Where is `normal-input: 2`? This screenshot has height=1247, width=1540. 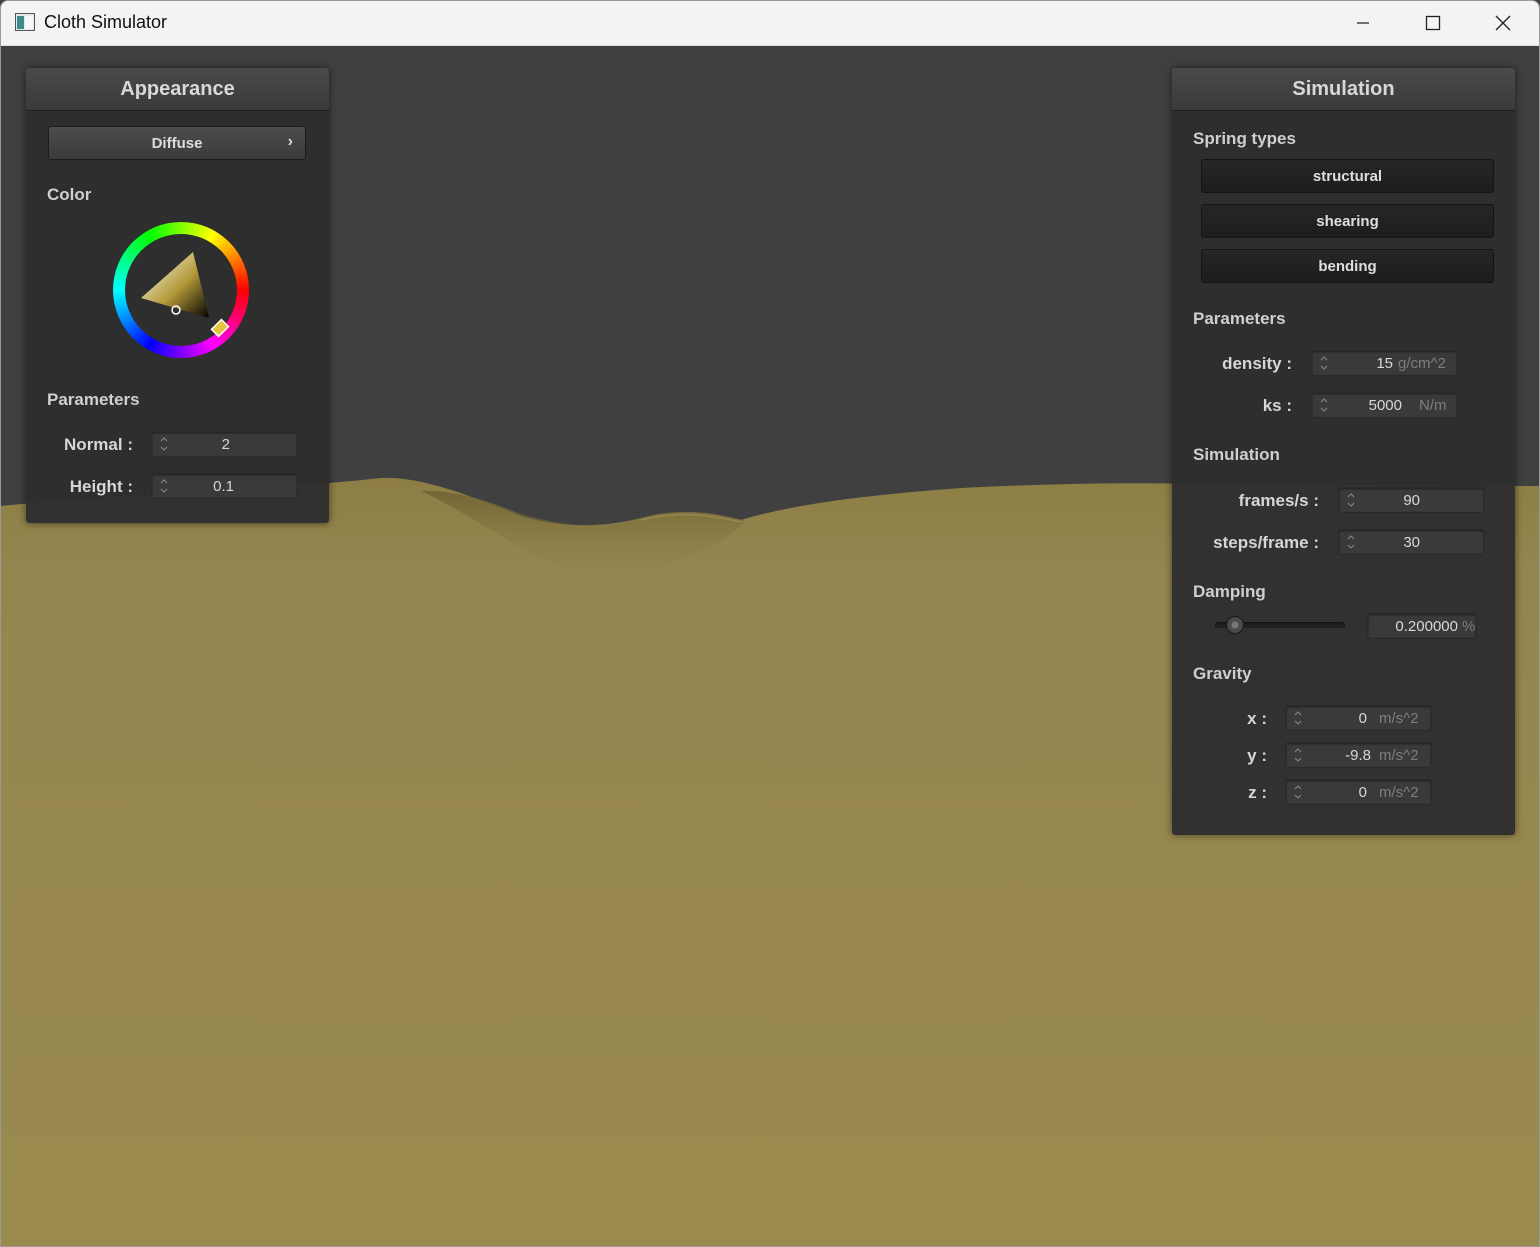 normal-input: 2 is located at coordinates (224, 444).